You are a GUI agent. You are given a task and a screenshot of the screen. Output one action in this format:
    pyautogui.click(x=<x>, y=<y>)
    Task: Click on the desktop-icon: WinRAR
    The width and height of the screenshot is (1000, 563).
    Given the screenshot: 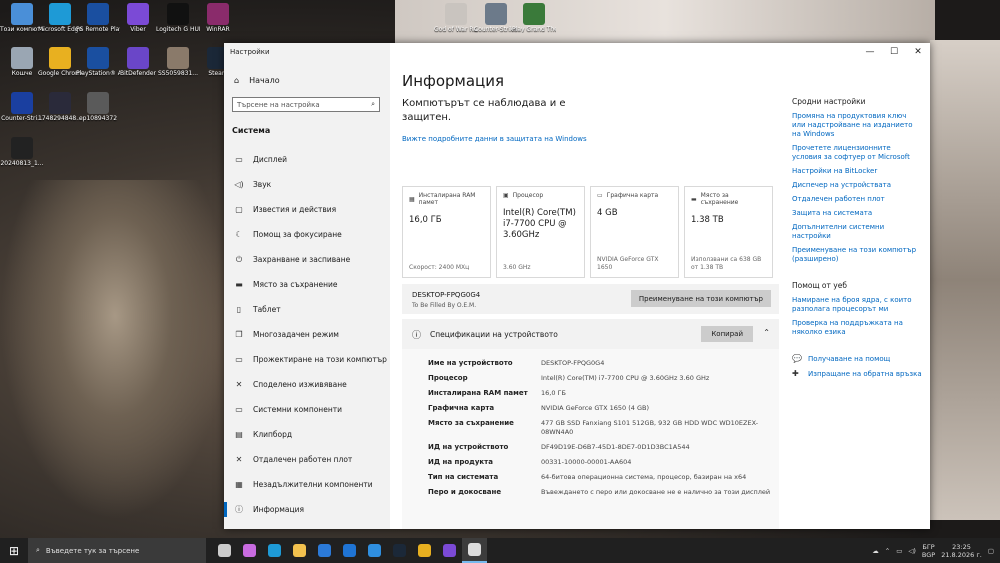 What is the action you would take?
    pyautogui.click(x=218, y=18)
    